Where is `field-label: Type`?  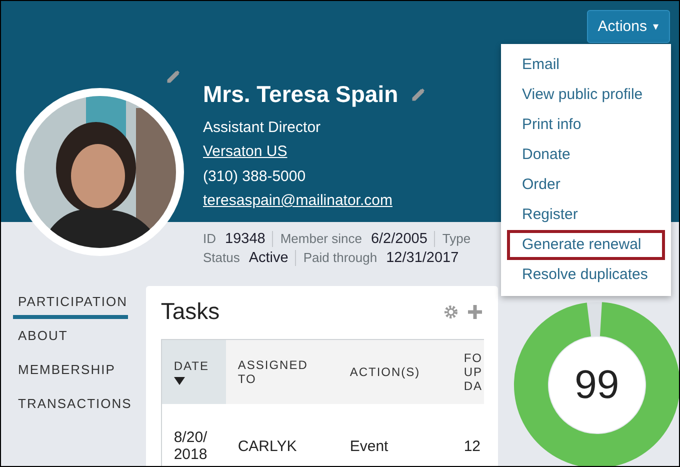
field-label: Type is located at coordinates (456, 238).